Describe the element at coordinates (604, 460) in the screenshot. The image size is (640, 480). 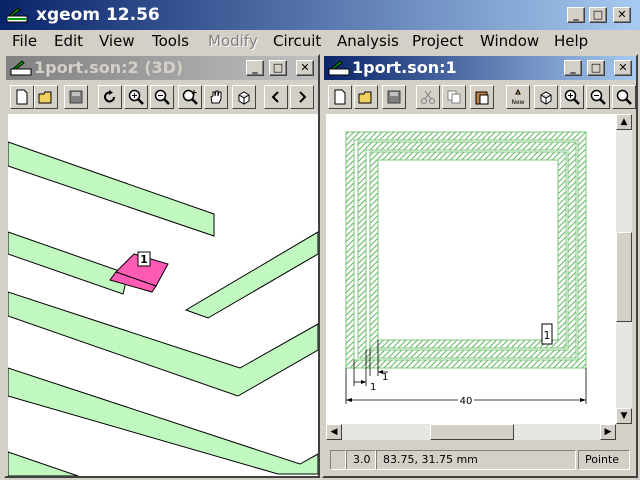
I see `status-mode: Pointe` at that location.